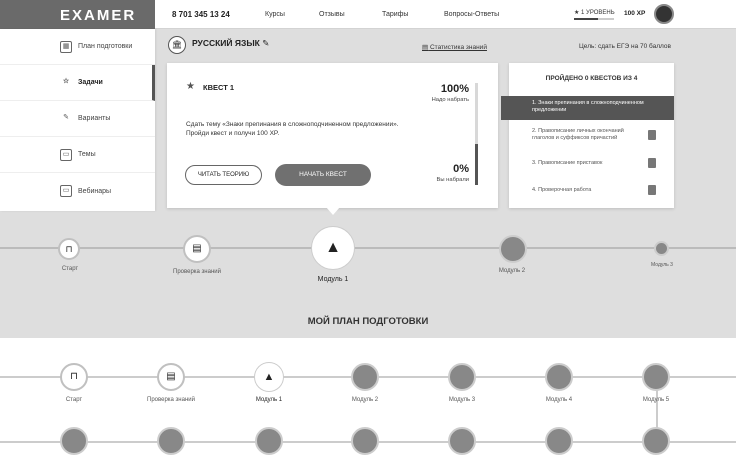  What do you see at coordinates (591, 78) in the screenshot?
I see `quest-list-header: ПРОЙДЕНО 0 КВЕСТОВ ИЗ 4` at bounding box center [591, 78].